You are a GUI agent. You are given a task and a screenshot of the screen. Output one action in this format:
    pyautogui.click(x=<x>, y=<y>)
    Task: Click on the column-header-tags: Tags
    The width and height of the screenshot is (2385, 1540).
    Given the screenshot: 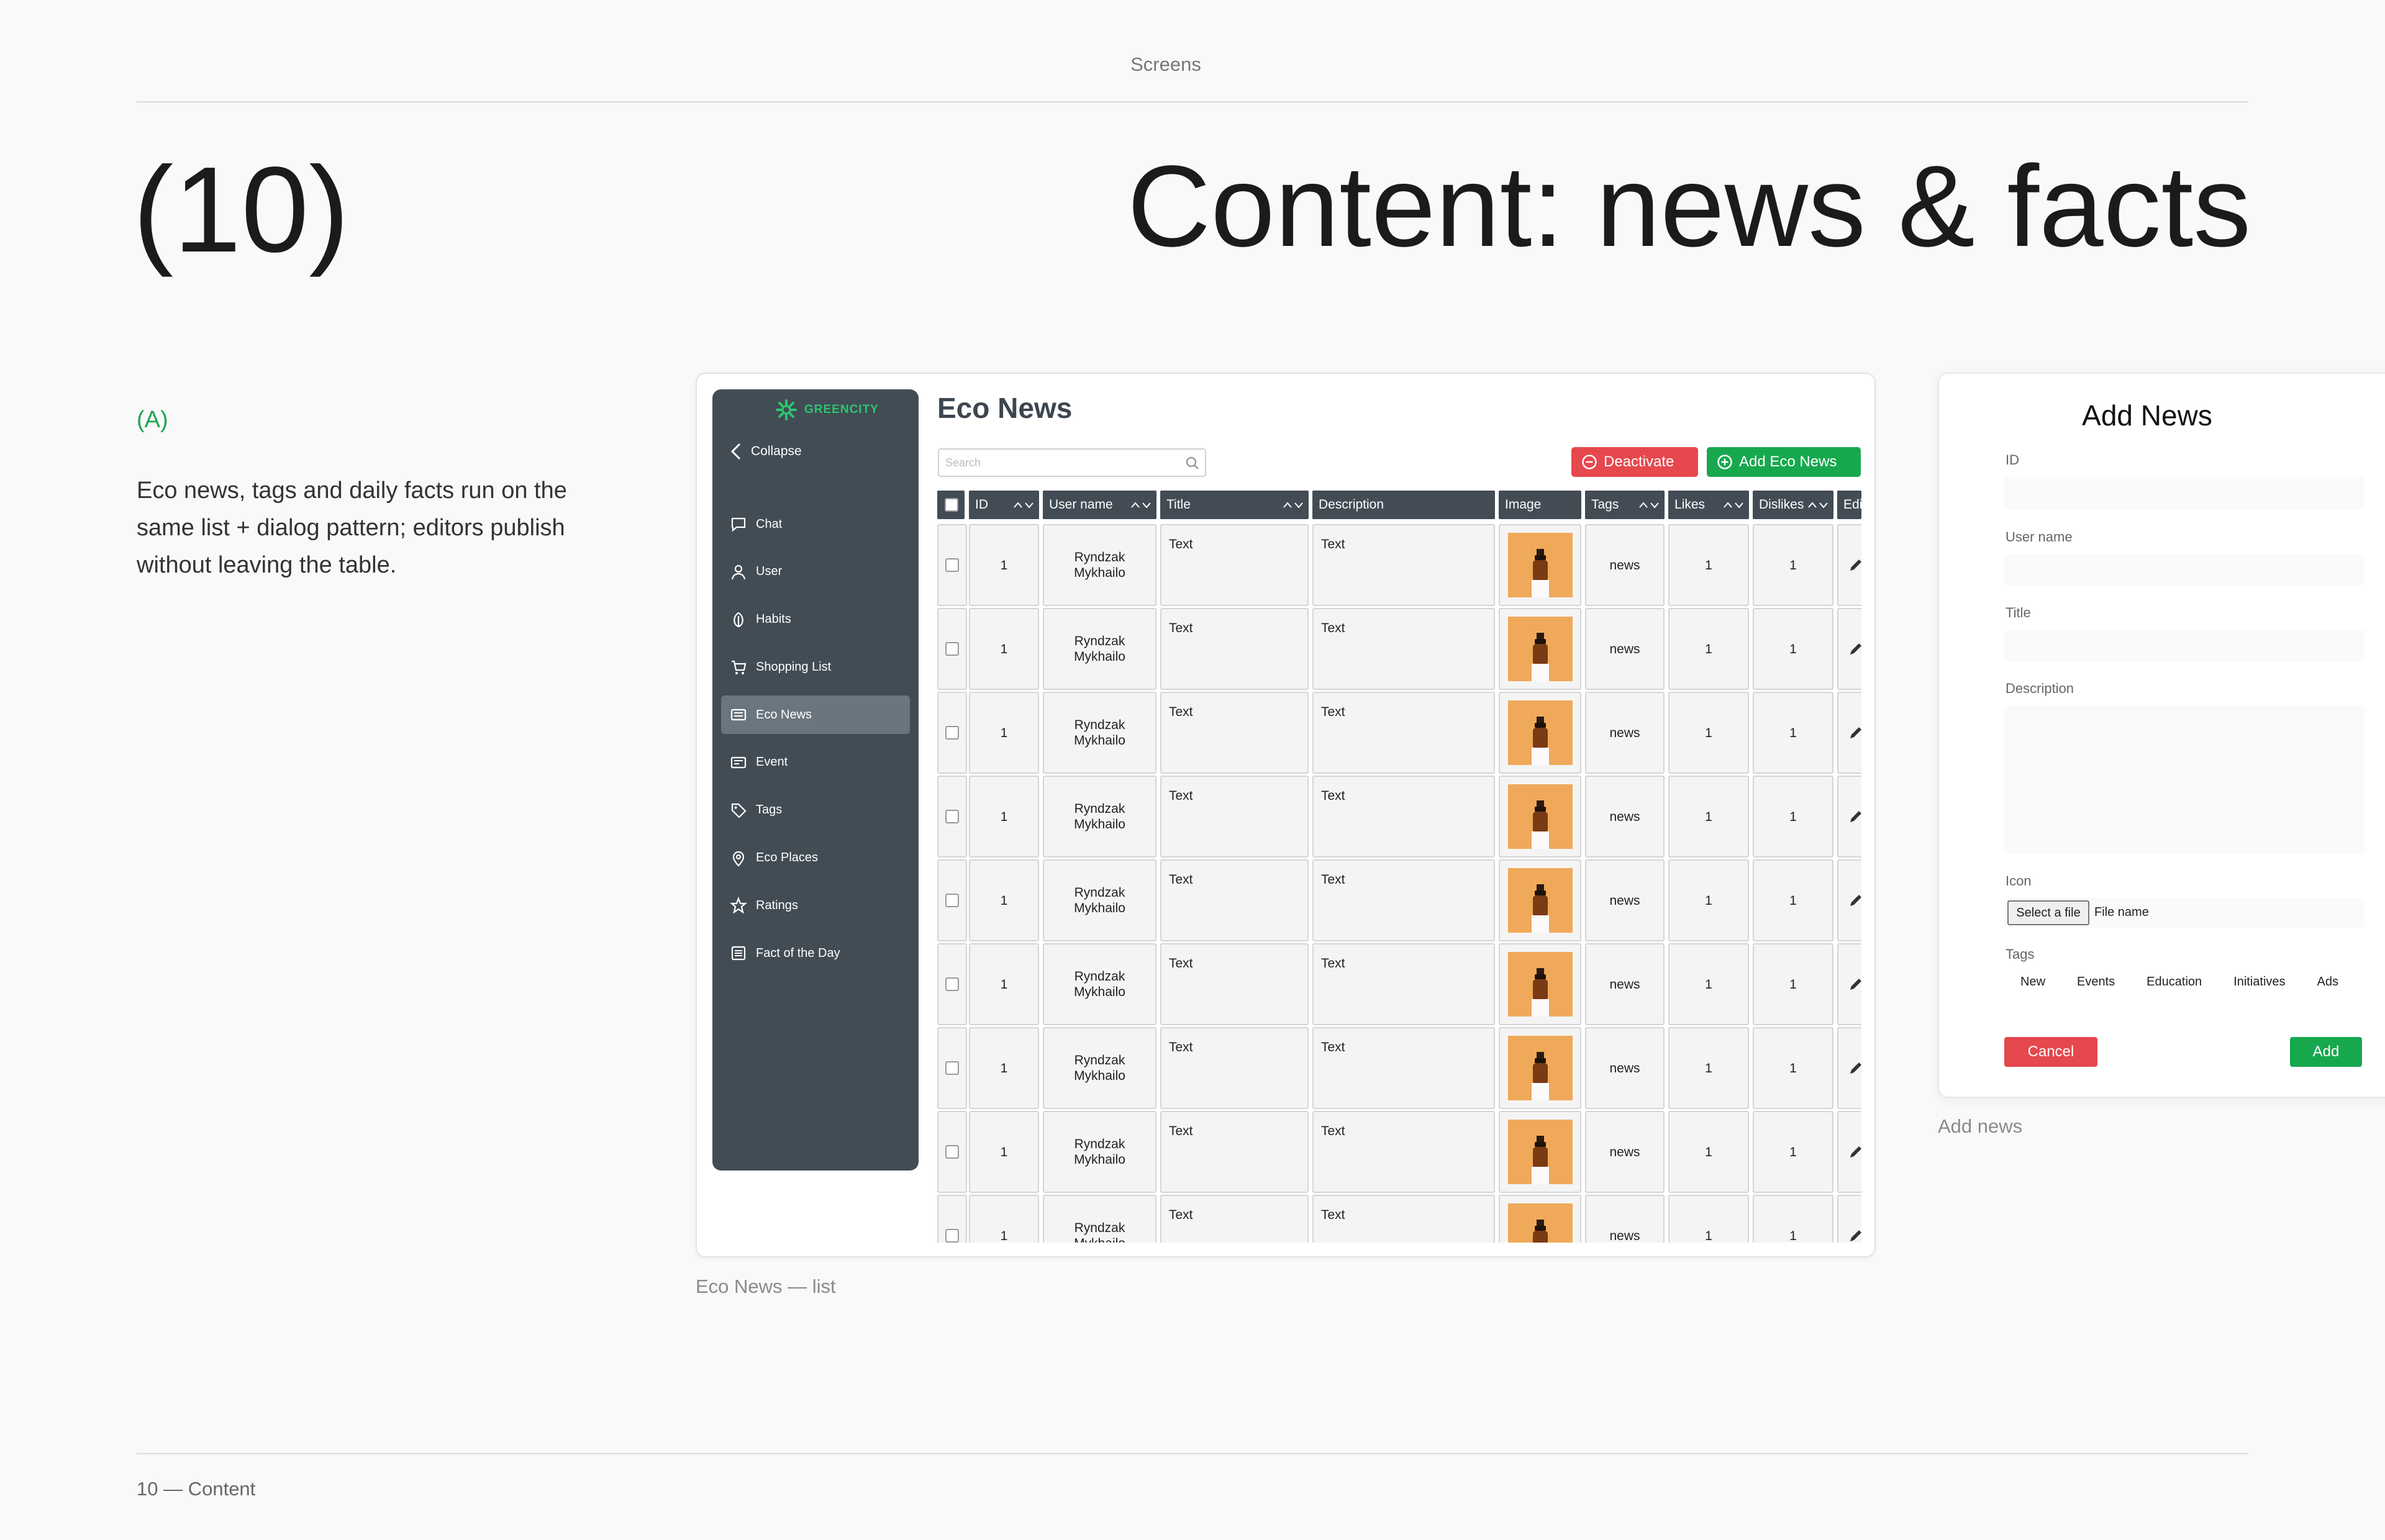 What is the action you would take?
    pyautogui.click(x=1625, y=505)
    